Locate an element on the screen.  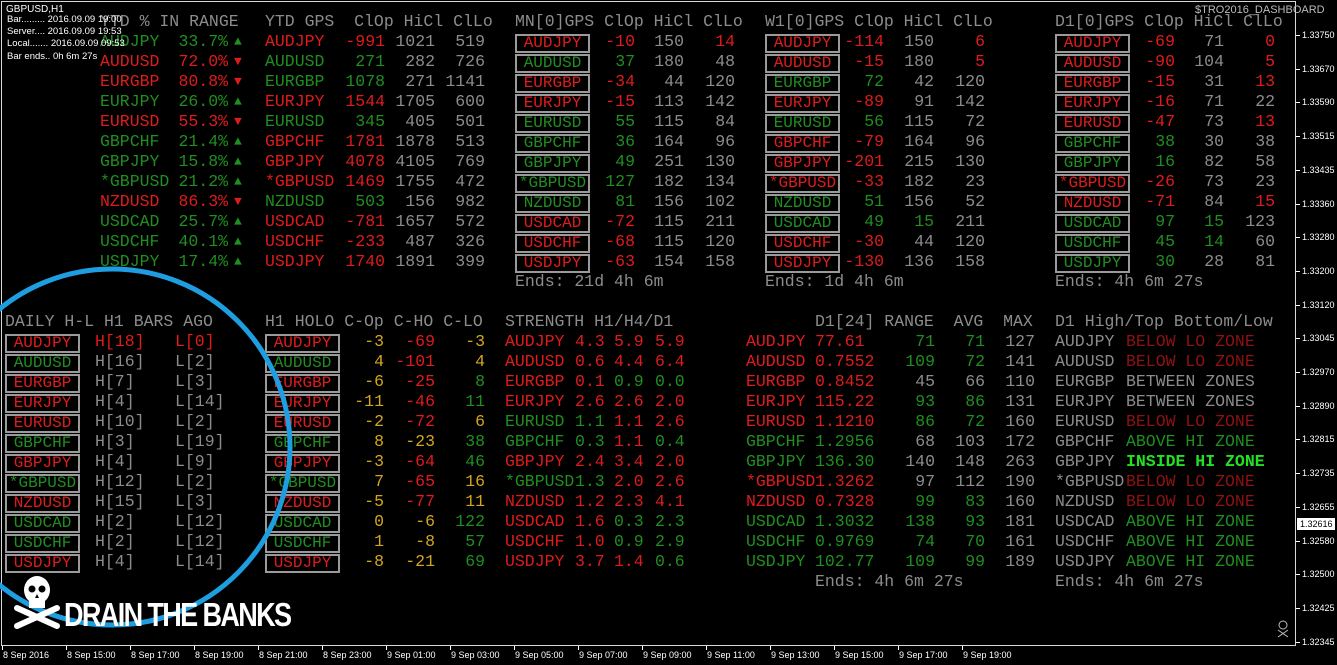
time-label: 8 Sep 19:00 is located at coordinates (219, 655).